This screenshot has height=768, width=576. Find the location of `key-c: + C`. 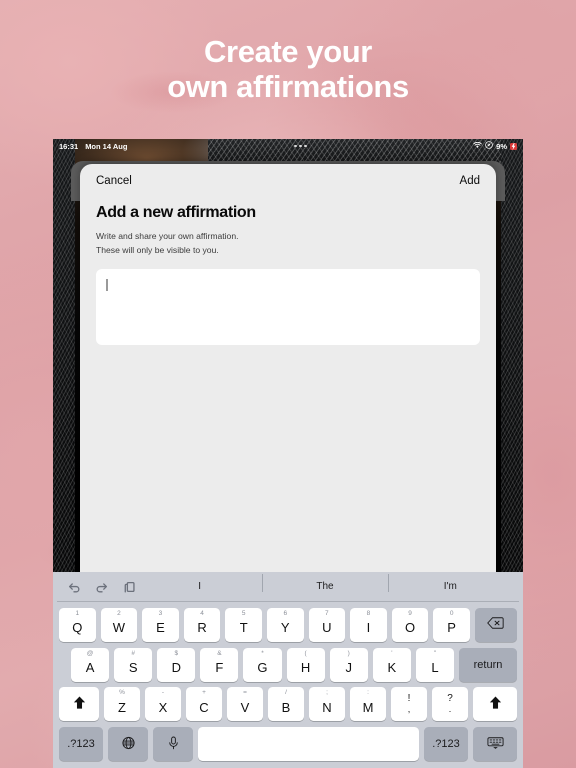

key-c: + C is located at coordinates (204, 704).